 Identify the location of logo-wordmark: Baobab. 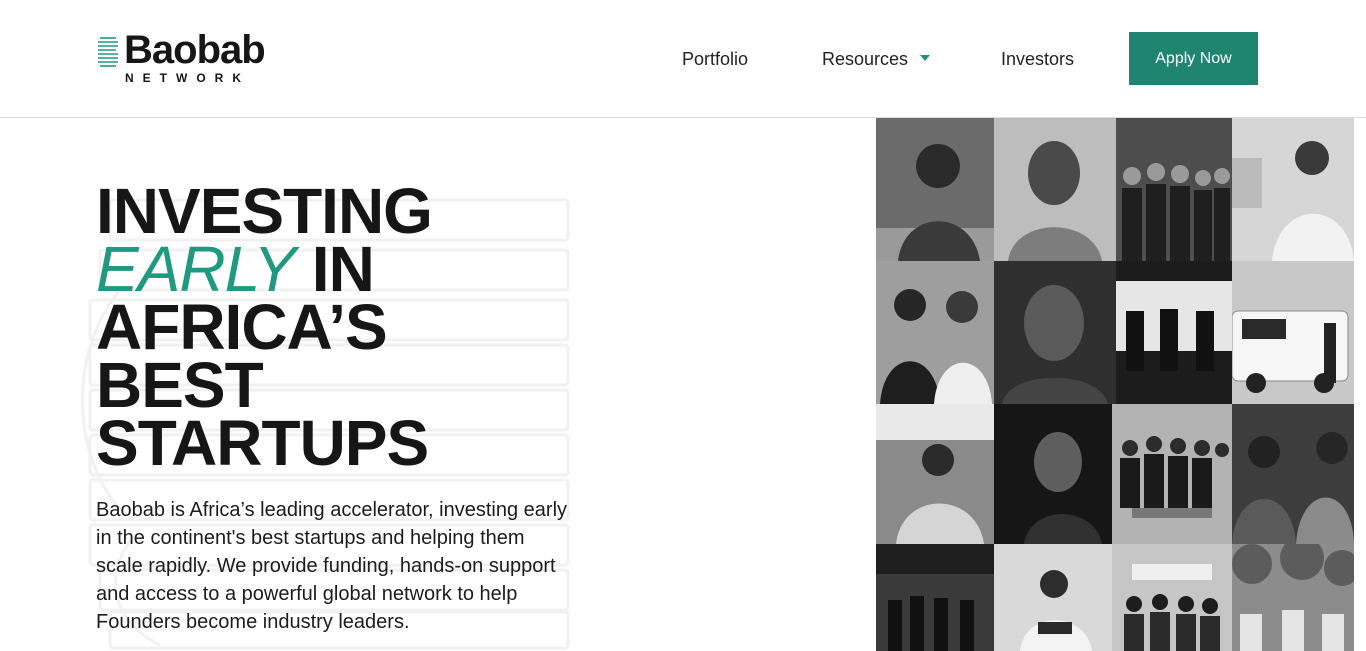
(195, 50).